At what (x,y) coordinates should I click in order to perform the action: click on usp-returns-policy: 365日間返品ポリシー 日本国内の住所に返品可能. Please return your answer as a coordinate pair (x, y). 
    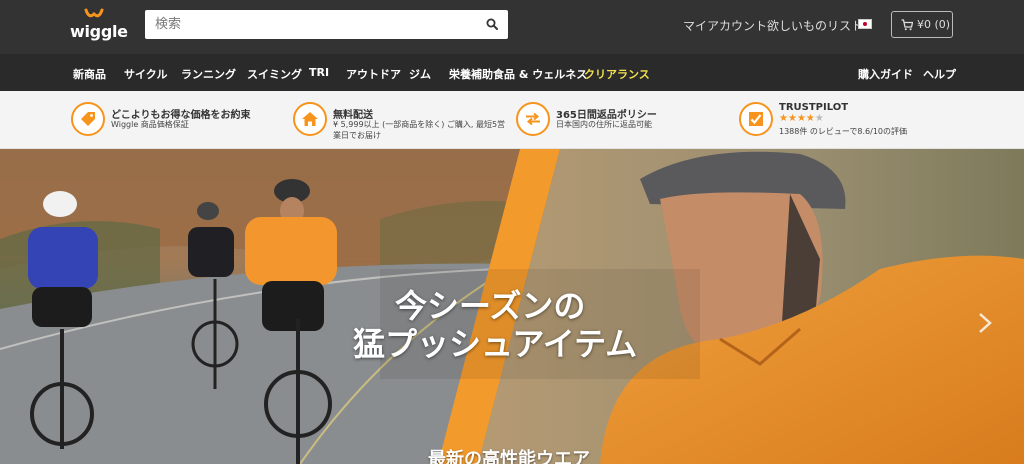
    Looking at the image, I should click on (621, 120).